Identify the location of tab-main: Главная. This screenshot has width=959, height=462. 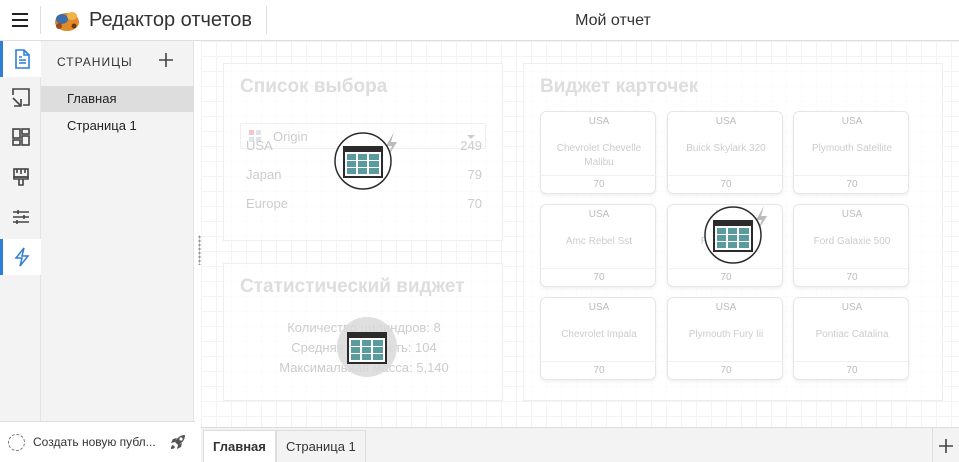
(239, 446).